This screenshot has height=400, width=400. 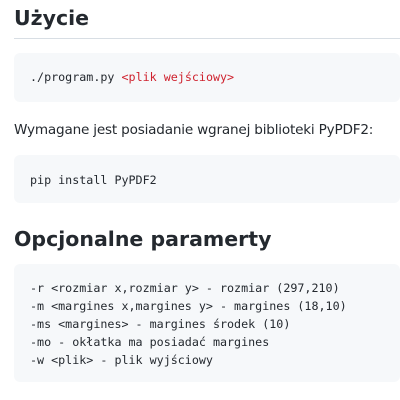 What do you see at coordinates (150, 342) in the screenshot?
I see `option-line: -mo - okłatka ma posiadać margines` at bounding box center [150, 342].